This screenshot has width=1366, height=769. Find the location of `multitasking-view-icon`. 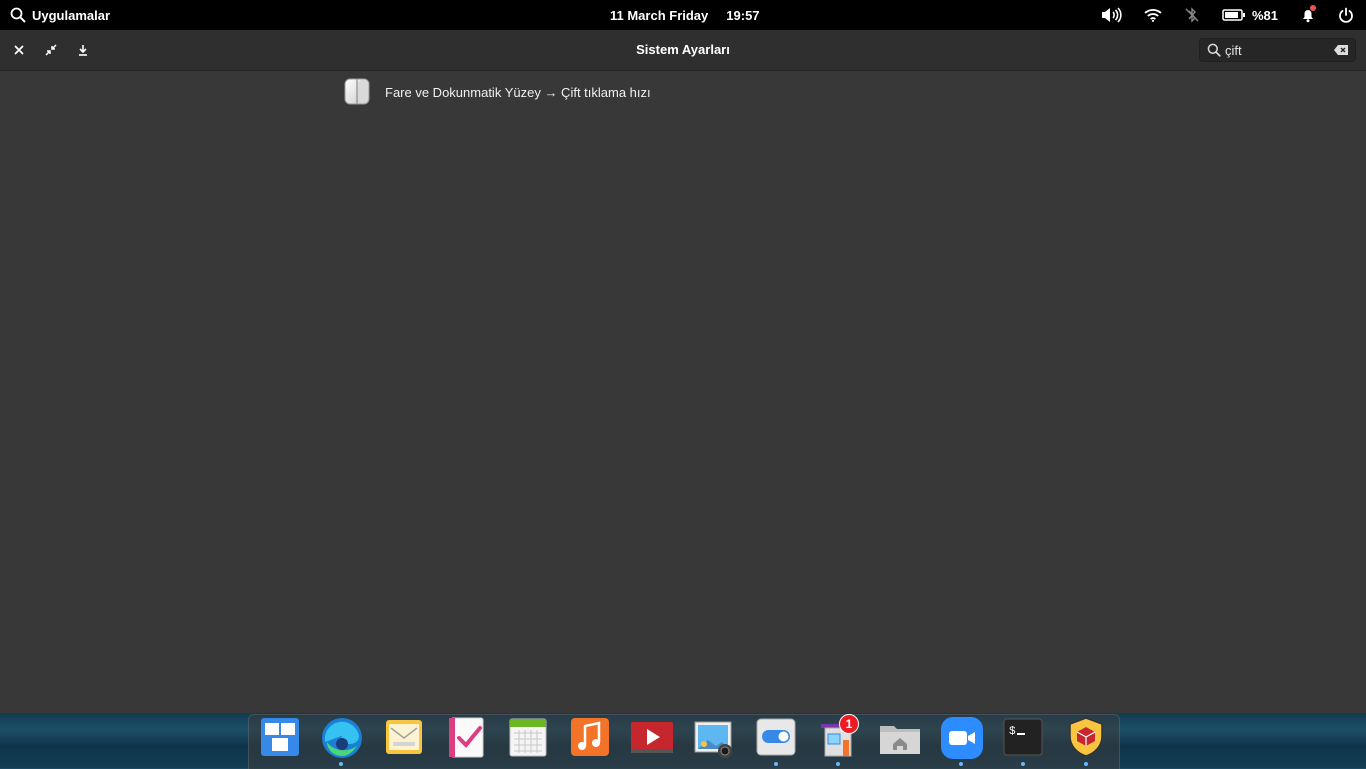

multitasking-view-icon is located at coordinates (280, 737).